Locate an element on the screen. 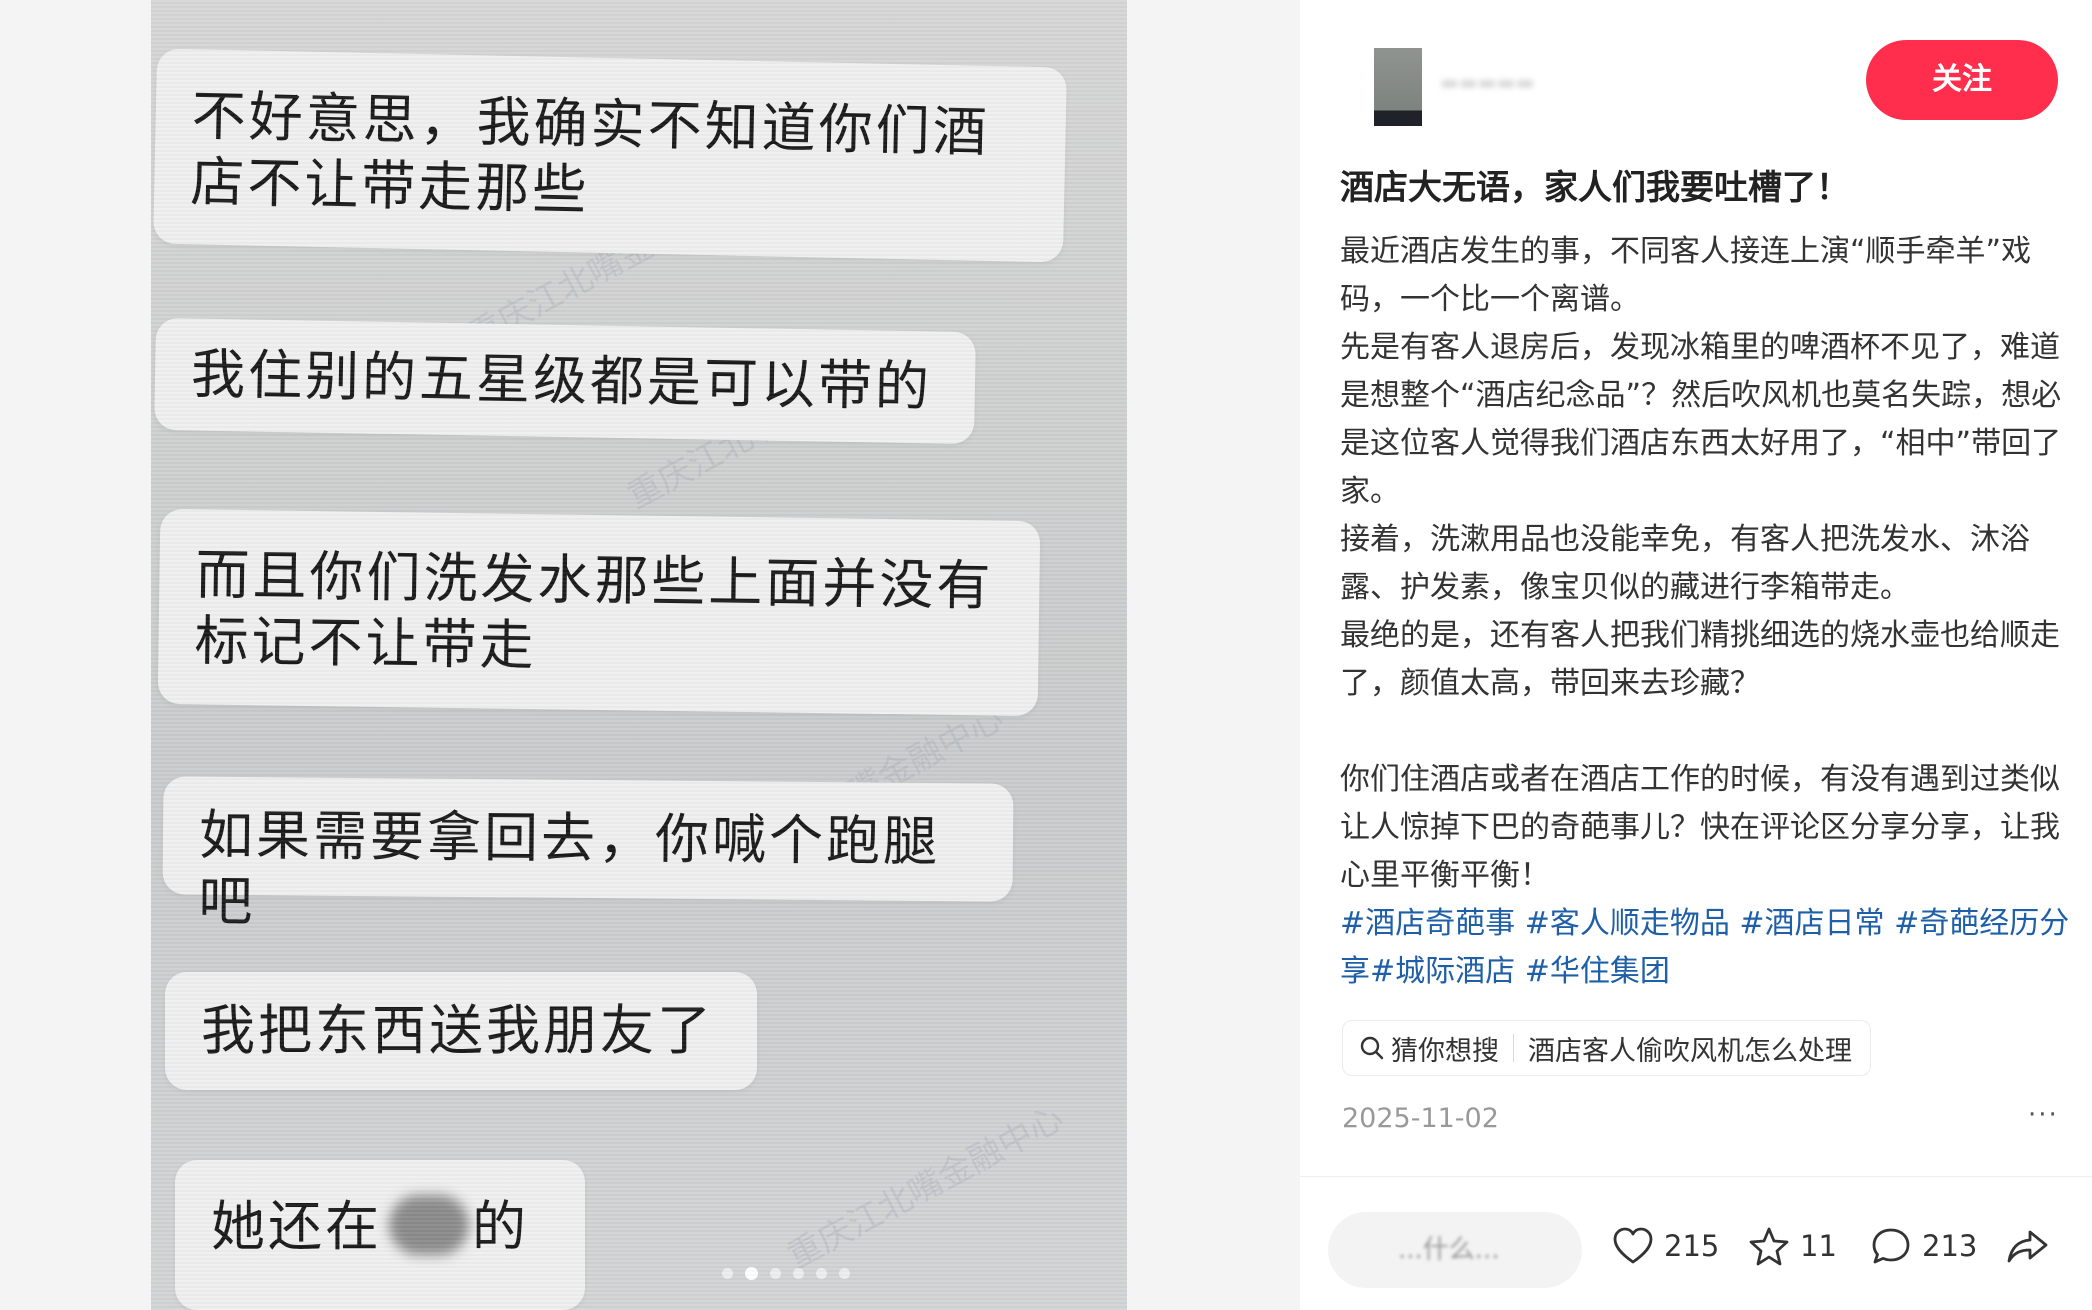 This screenshot has width=2092, height=1310. heart-icon is located at coordinates (1633, 1245).